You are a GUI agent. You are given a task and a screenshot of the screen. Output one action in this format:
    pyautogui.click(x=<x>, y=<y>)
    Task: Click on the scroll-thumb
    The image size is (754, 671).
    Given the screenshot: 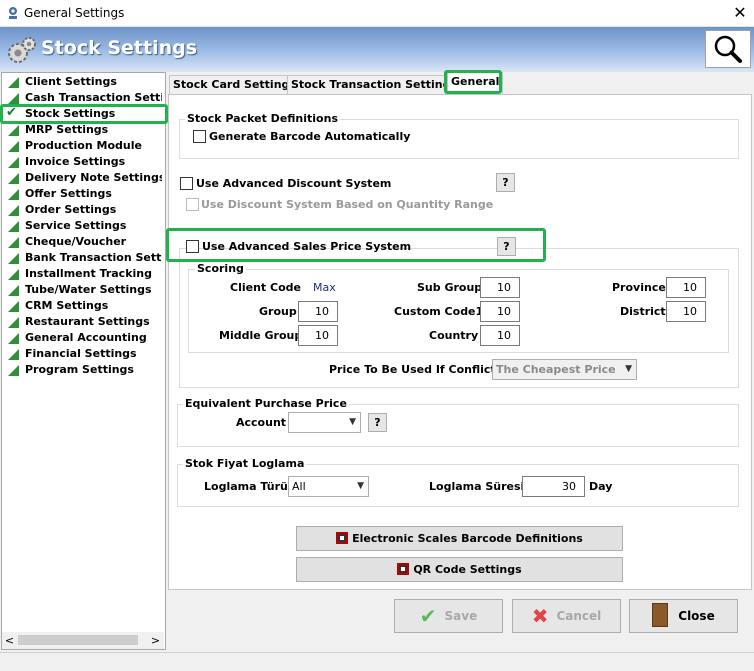 What is the action you would take?
    pyautogui.click(x=78, y=640)
    